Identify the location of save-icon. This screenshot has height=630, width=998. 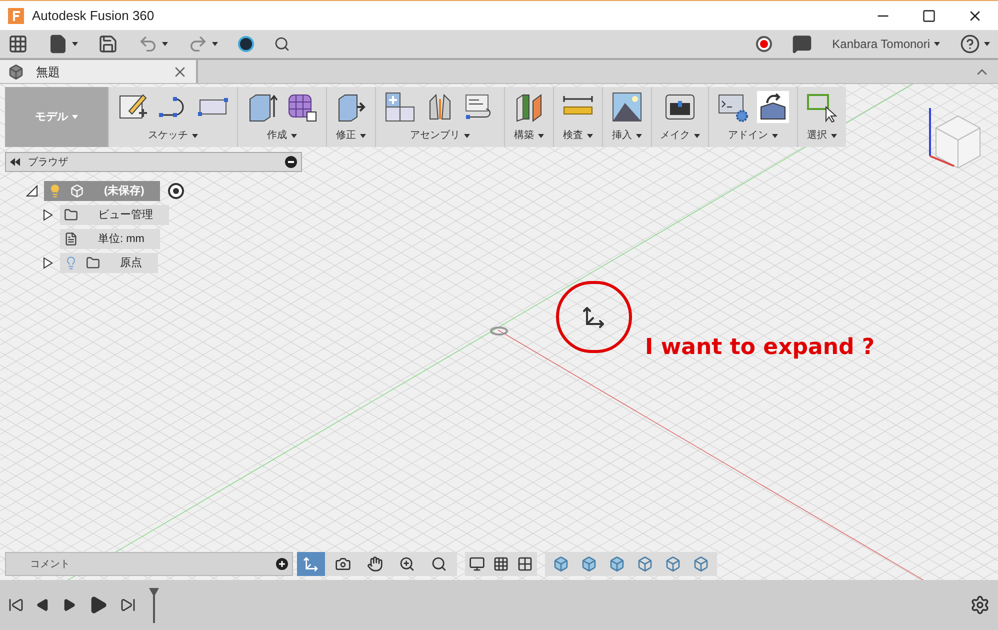
(108, 44).